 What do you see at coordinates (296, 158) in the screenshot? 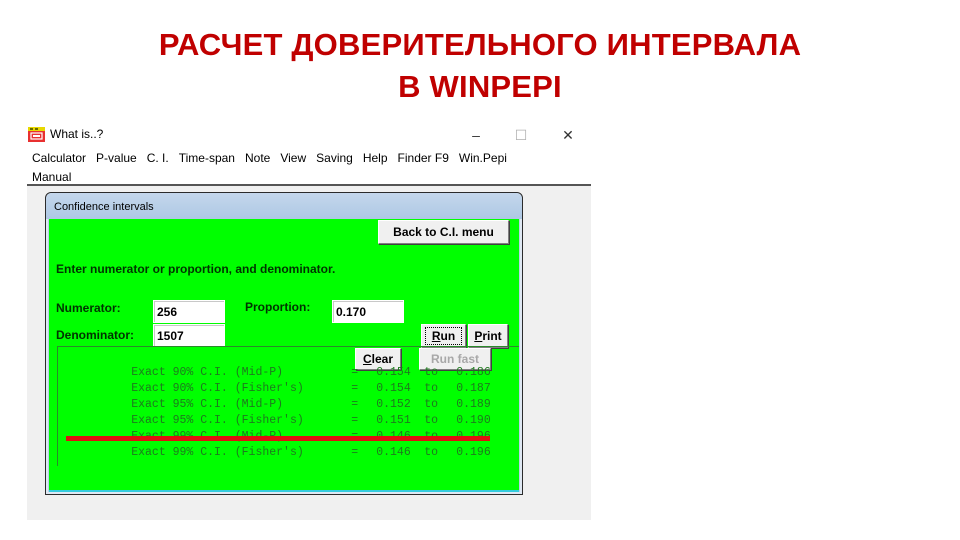
I see `menu-view: View` at bounding box center [296, 158].